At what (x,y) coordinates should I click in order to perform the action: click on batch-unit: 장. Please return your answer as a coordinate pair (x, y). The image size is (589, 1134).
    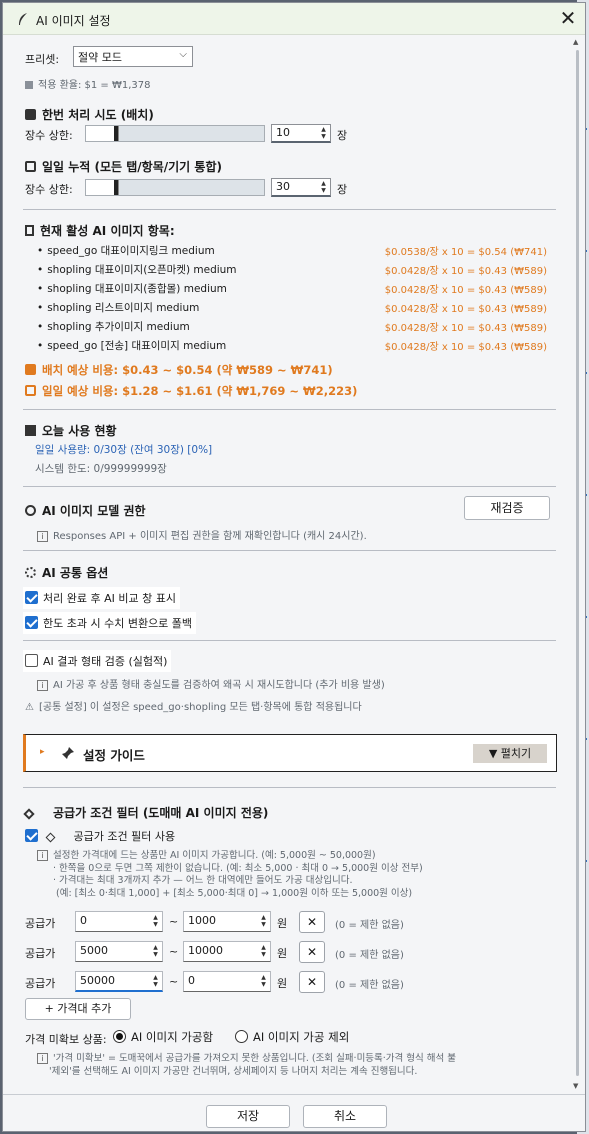
    Looking at the image, I should click on (342, 135).